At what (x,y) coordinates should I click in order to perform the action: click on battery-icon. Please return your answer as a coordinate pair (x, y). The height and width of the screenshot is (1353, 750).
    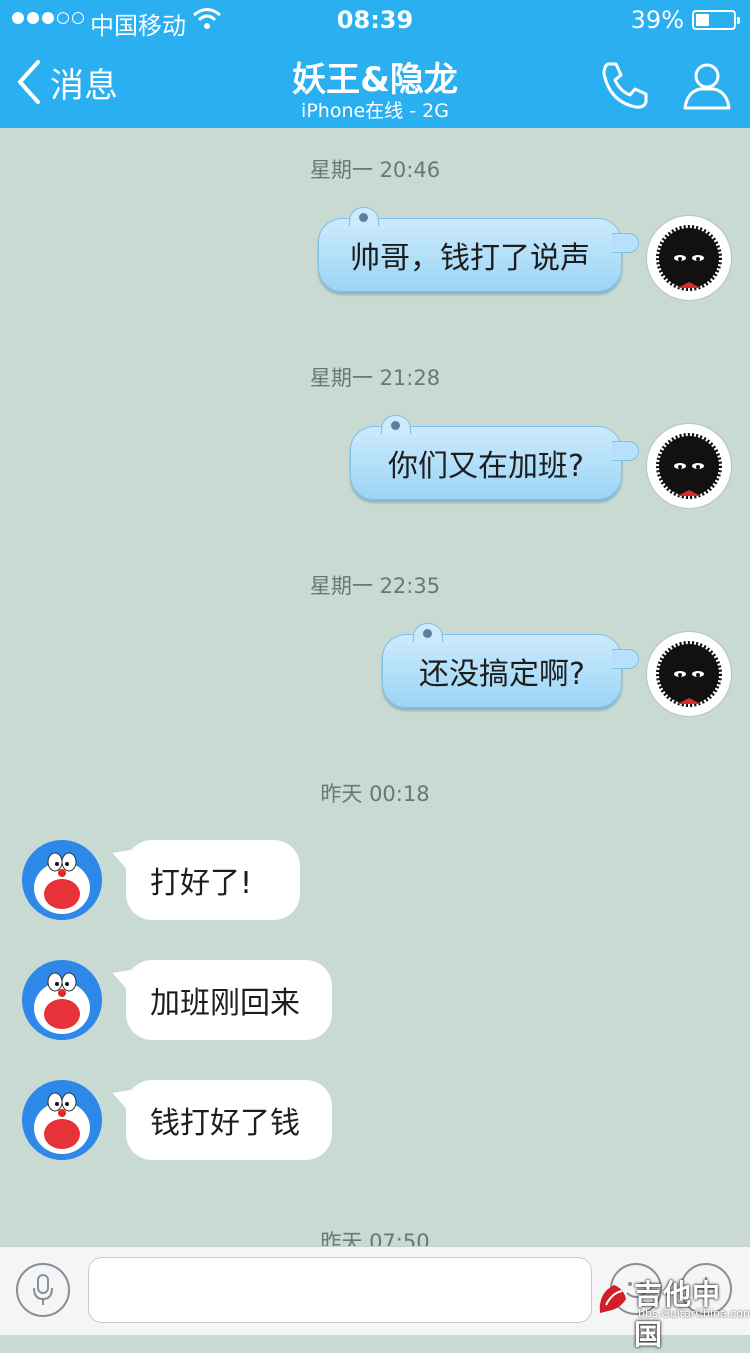
    Looking at the image, I should click on (716, 20).